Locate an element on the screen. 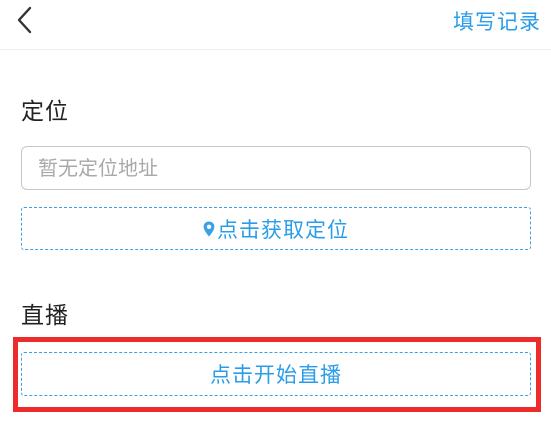 The width and height of the screenshot is (551, 435). get-location-label: 点击获取定位 is located at coordinates (283, 229).